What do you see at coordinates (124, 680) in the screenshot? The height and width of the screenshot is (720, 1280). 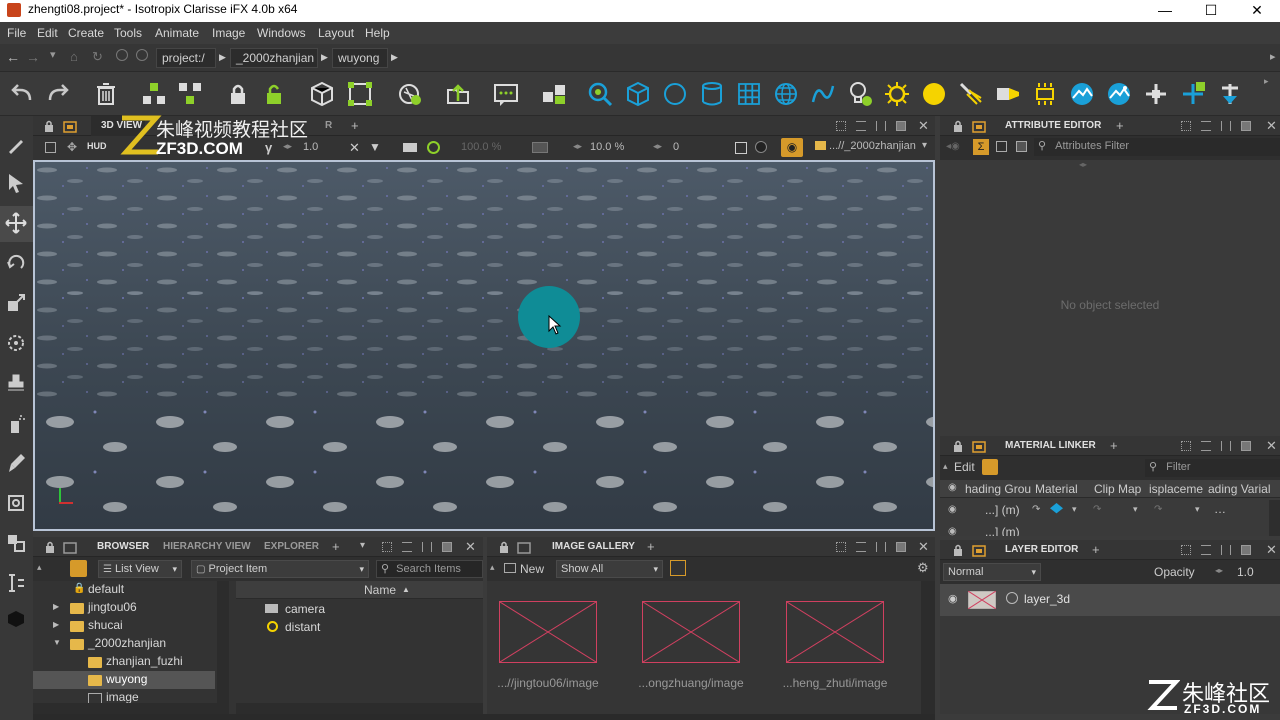 I see `tree-item-wuyong: wuyong` at bounding box center [124, 680].